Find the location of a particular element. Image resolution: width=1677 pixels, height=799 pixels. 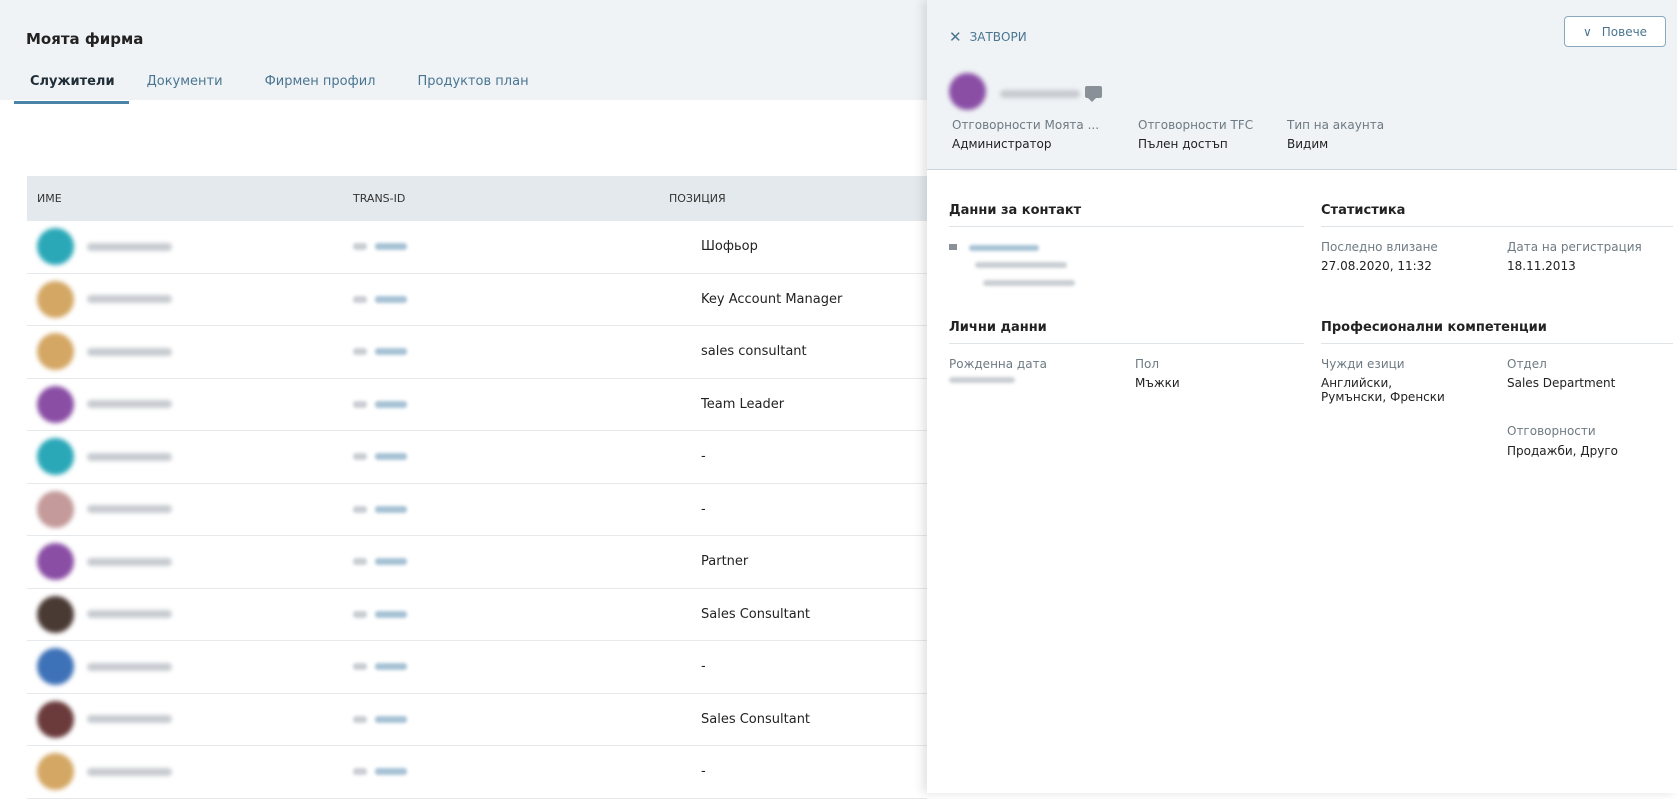

tab-company-profile: Фирмен профил is located at coordinates (320, 88).